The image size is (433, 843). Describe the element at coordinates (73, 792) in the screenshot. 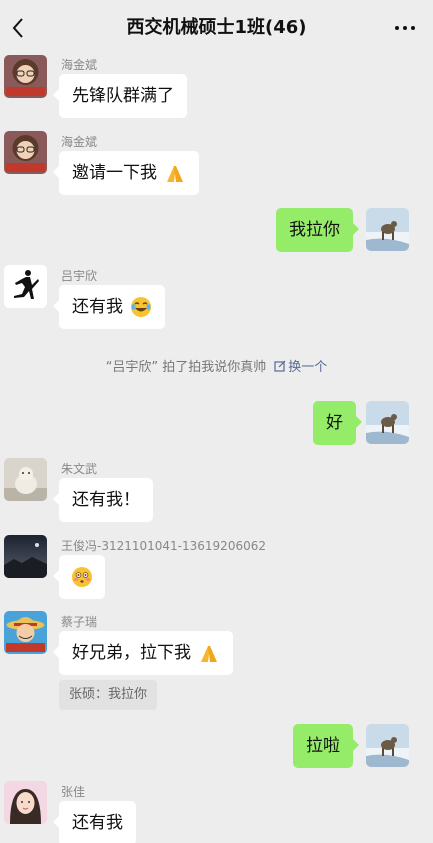

I see `sender-name: 张佳` at that location.